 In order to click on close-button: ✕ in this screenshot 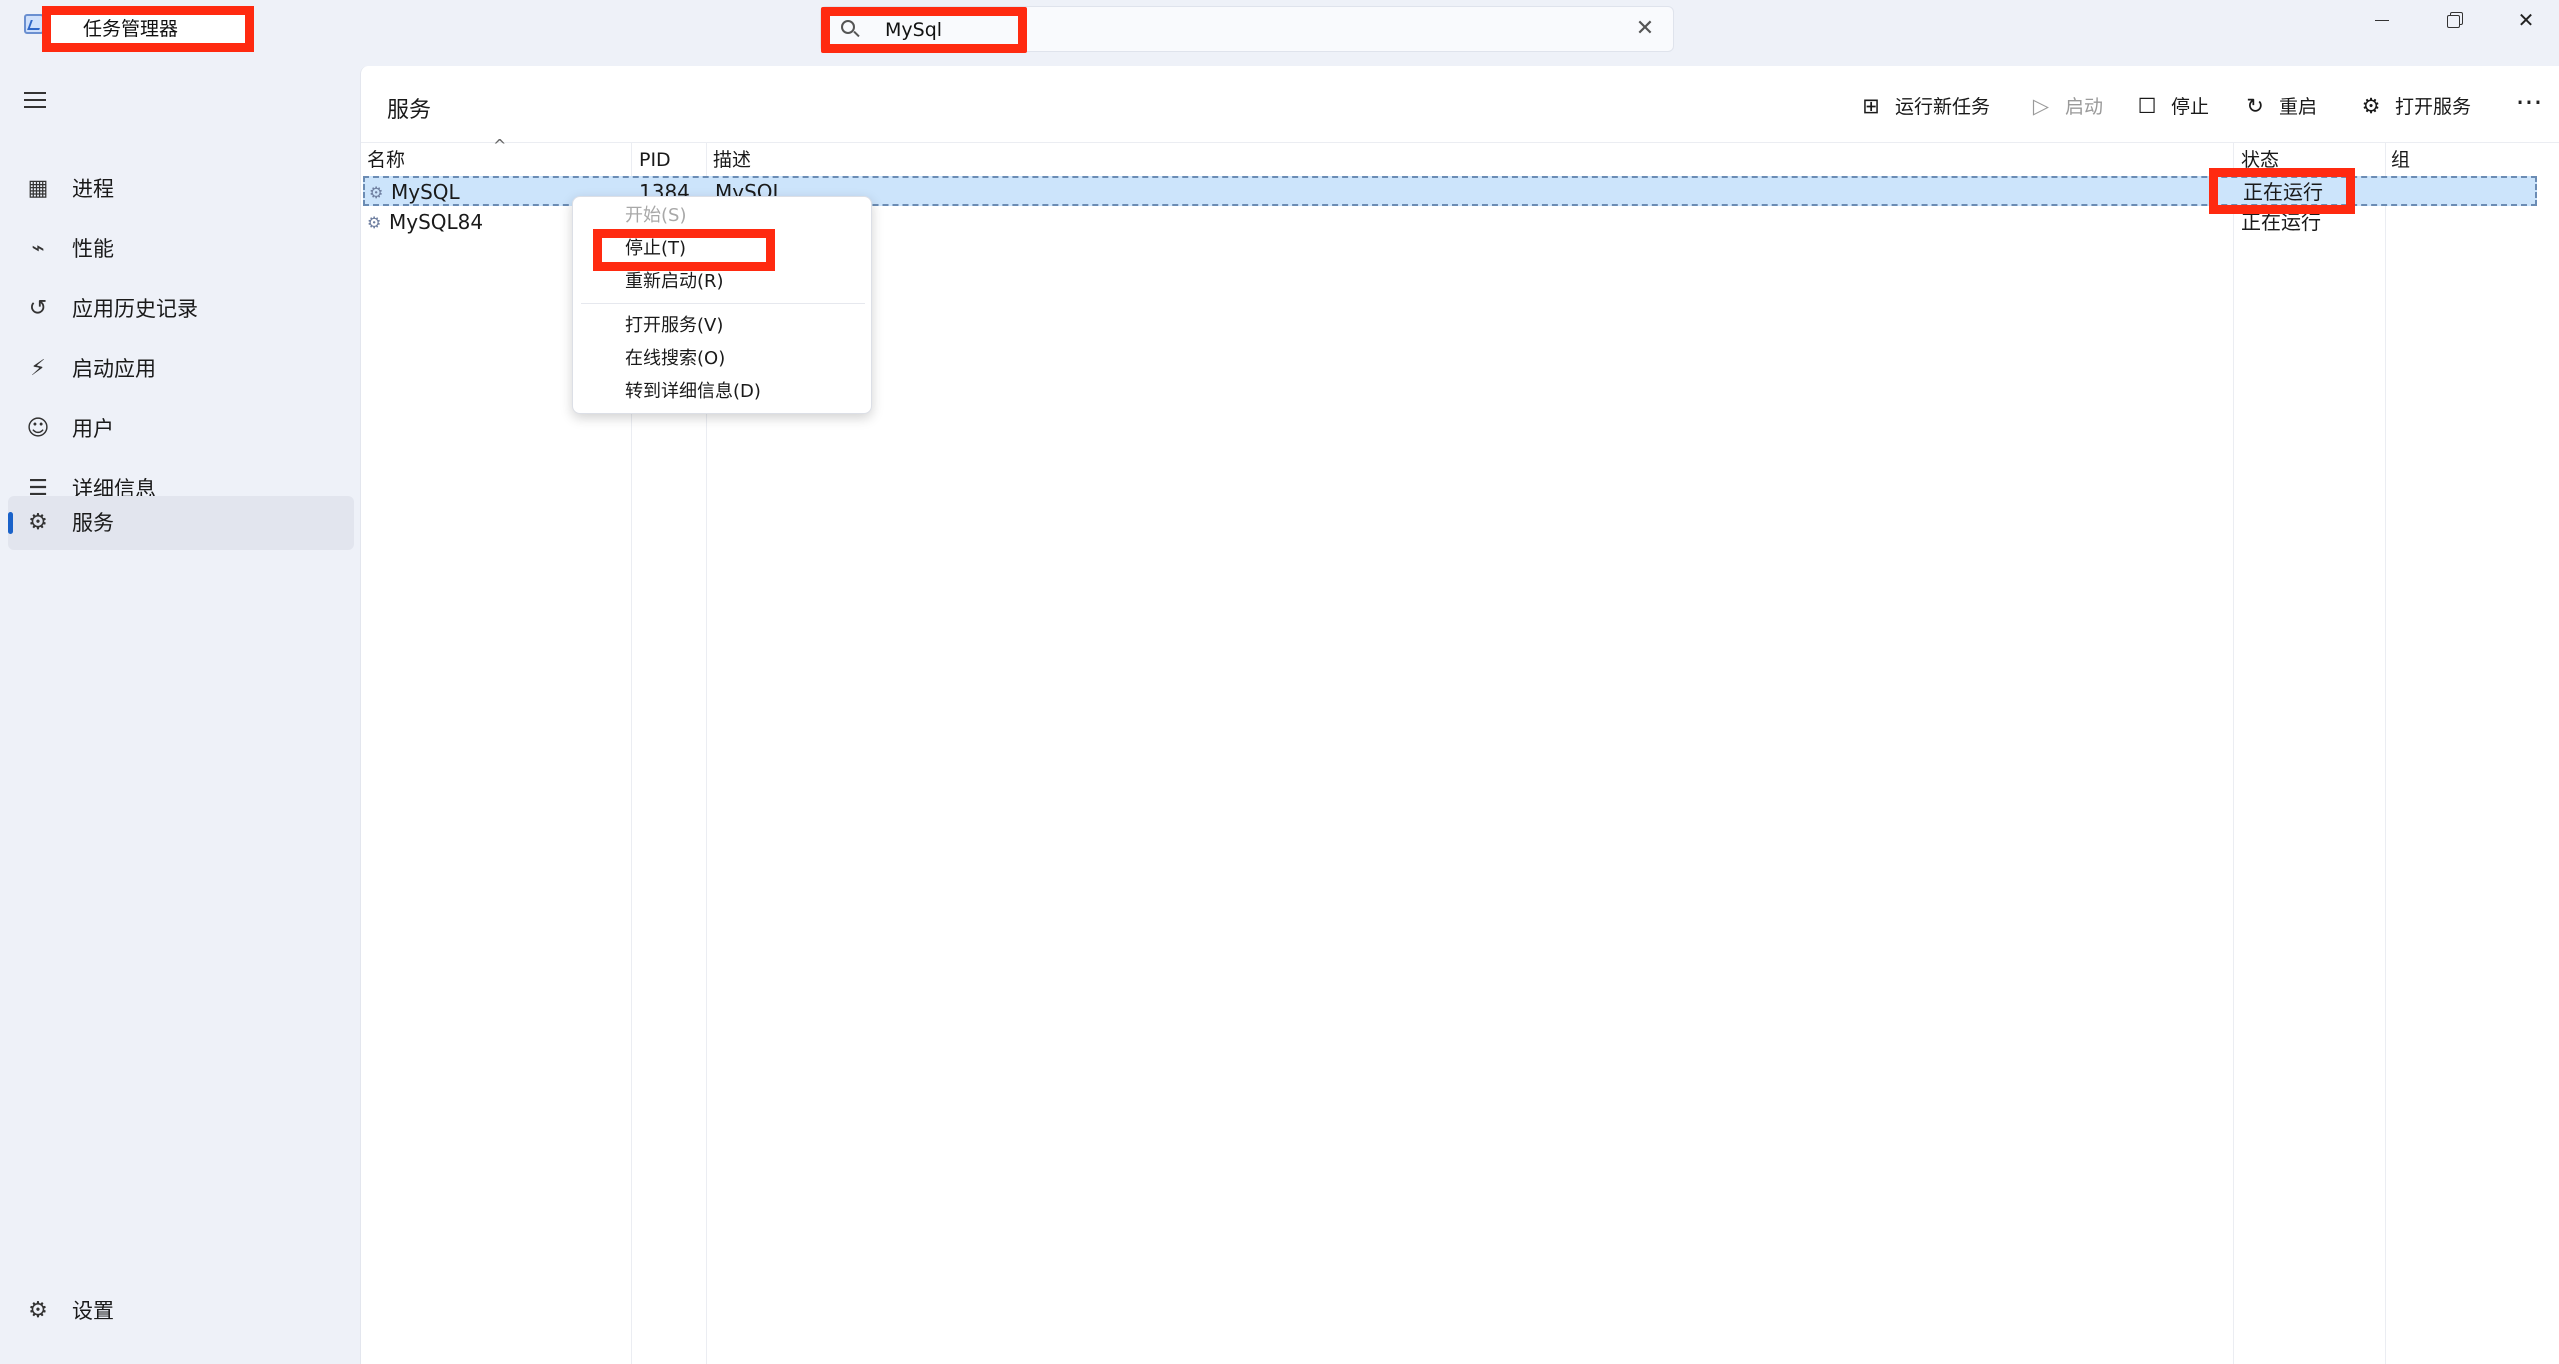, I will do `click(2524, 20)`.